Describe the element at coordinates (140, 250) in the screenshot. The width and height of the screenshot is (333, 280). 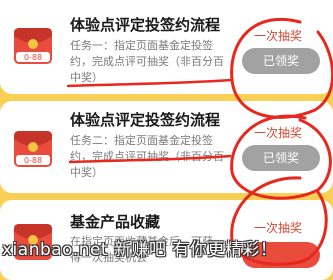
I see `watermark-text: xianbao.net 新赚吧 有你更精彩！` at that location.